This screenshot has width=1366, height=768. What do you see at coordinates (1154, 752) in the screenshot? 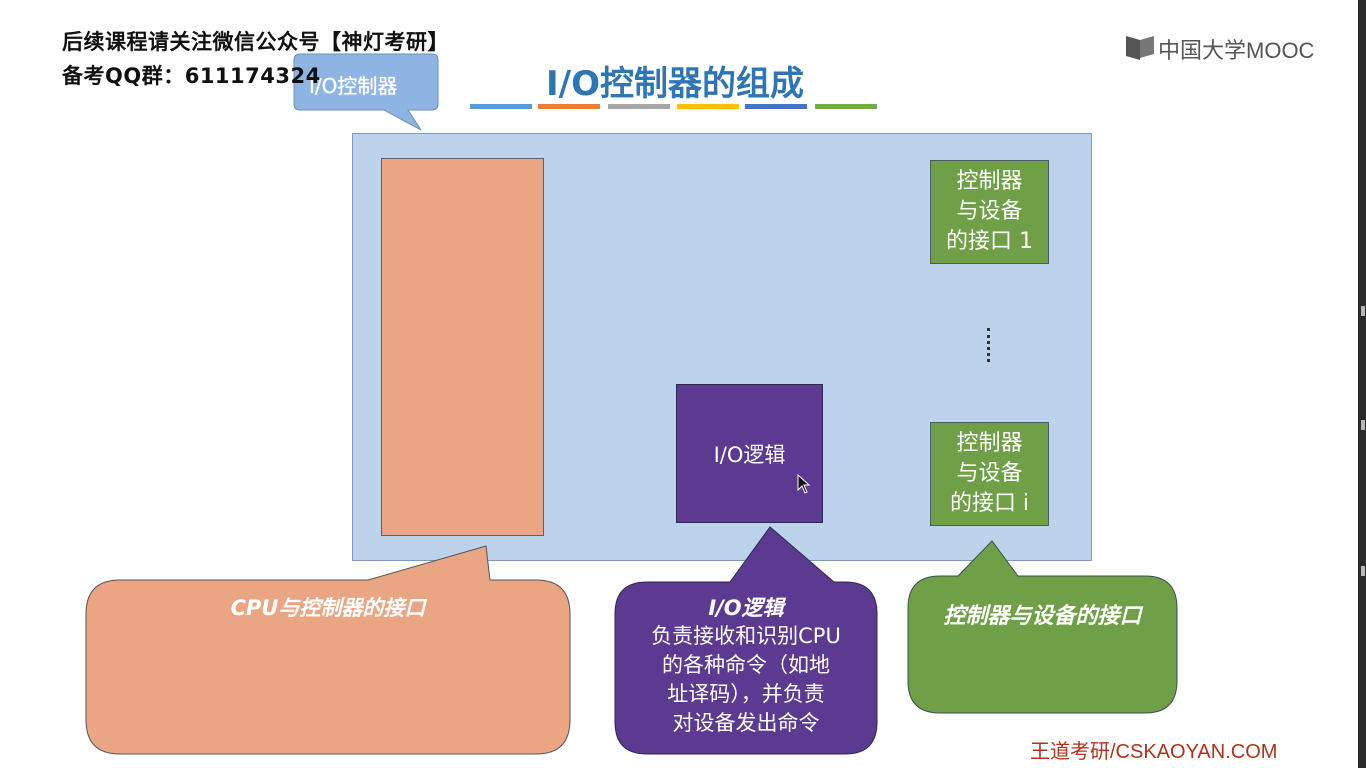
I see `footer-watermark: 王道考研/CSKAOYAN.COM` at bounding box center [1154, 752].